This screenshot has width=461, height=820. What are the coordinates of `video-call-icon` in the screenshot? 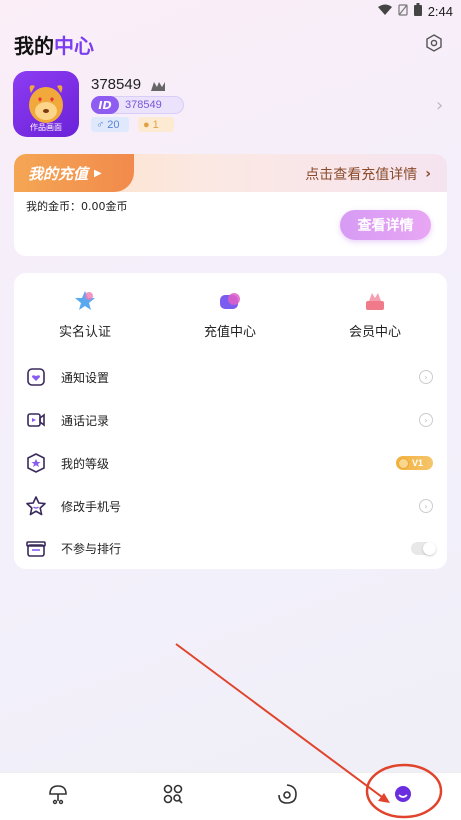 It's located at (36, 420).